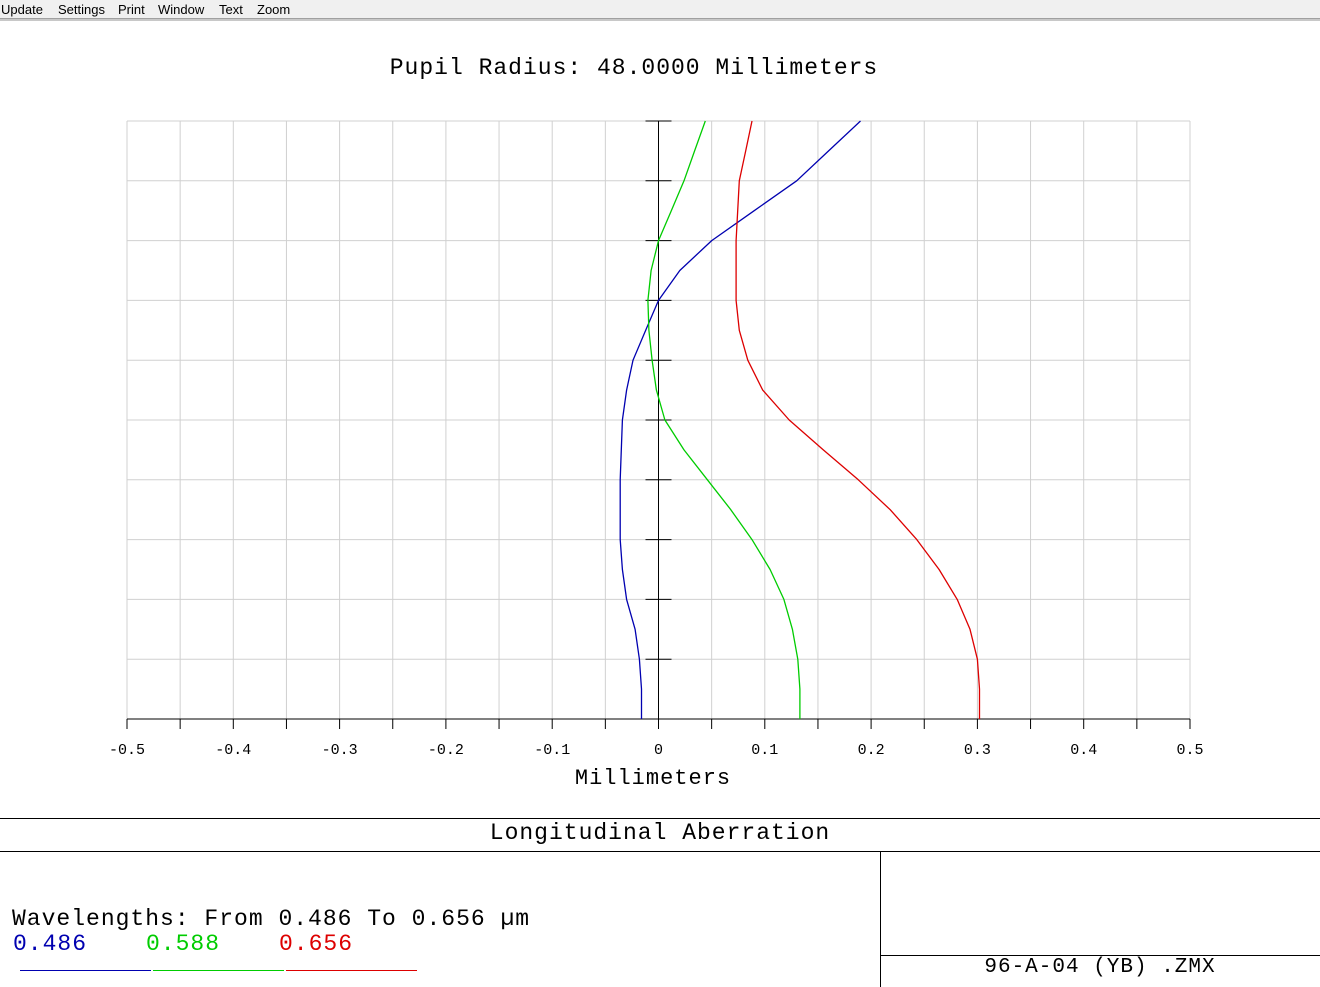 The height and width of the screenshot is (987, 1320). Describe the element at coordinates (552, 750) in the screenshot. I see `x-tick-label: -0.1` at that location.